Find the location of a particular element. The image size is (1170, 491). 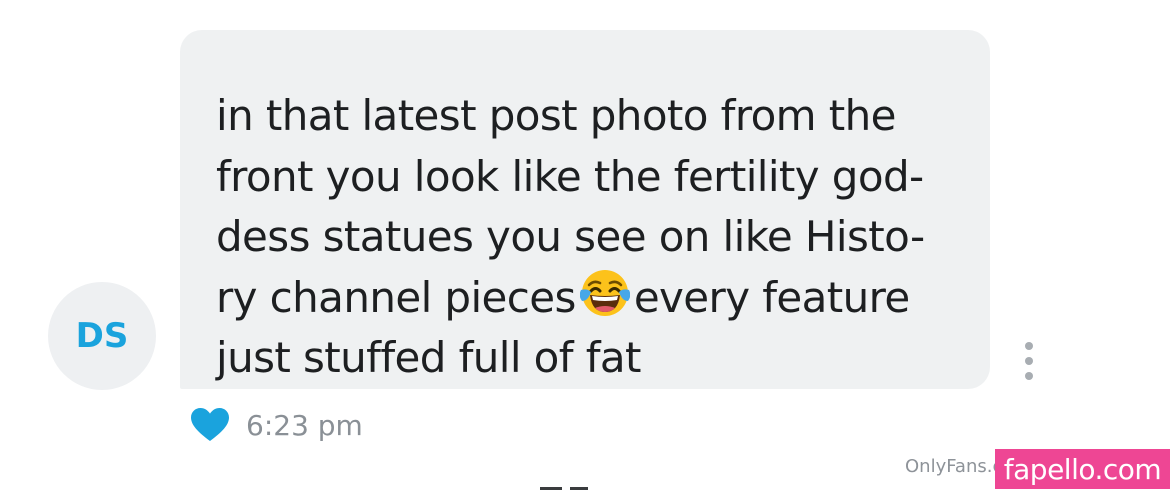

watermark: fapello.com is located at coordinates (1082, 469).